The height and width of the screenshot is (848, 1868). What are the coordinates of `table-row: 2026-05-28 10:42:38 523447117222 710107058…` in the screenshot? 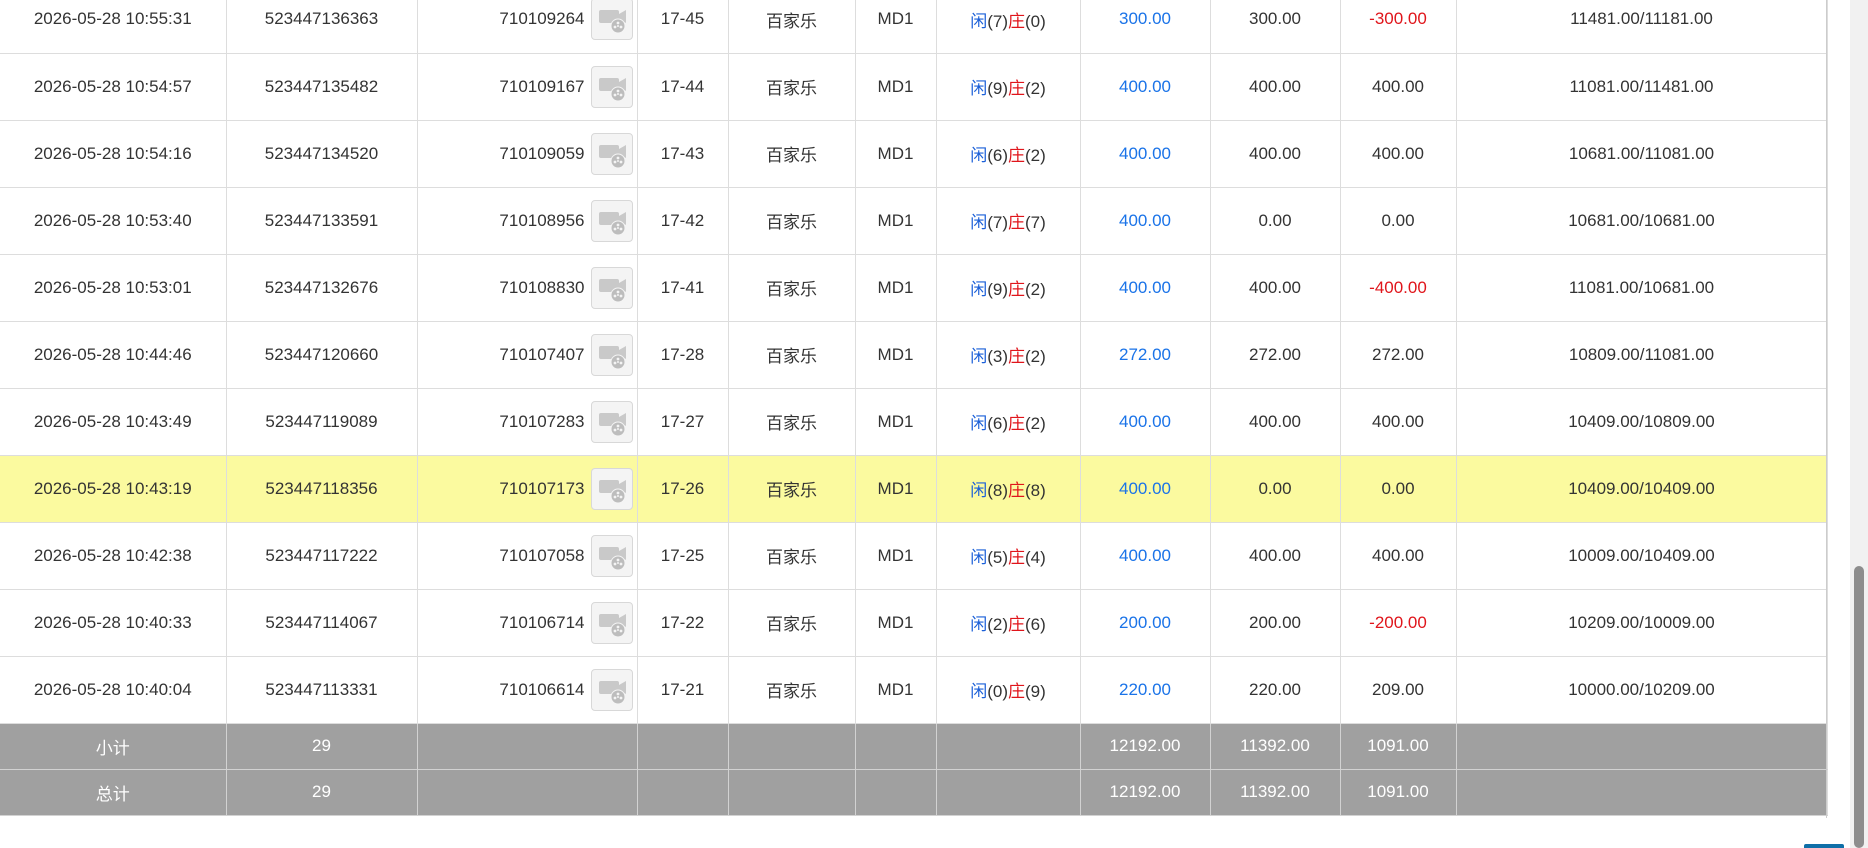 It's located at (914, 556).